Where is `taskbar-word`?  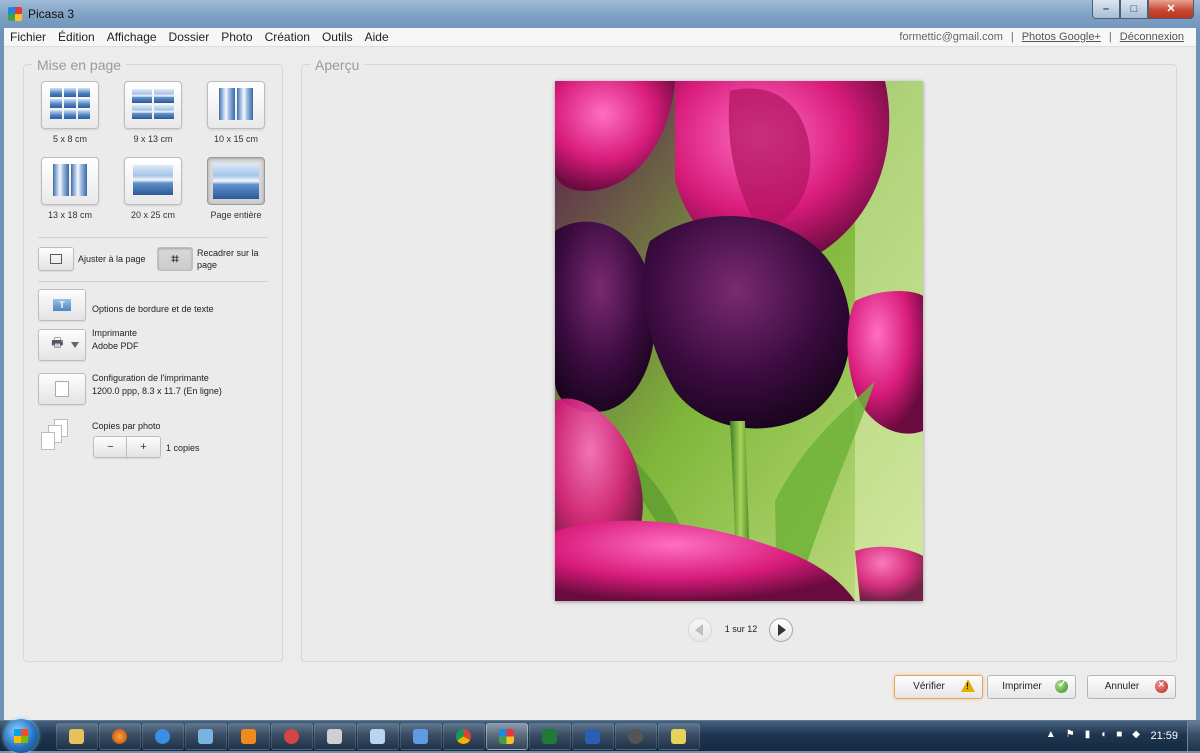 taskbar-word is located at coordinates (593, 736).